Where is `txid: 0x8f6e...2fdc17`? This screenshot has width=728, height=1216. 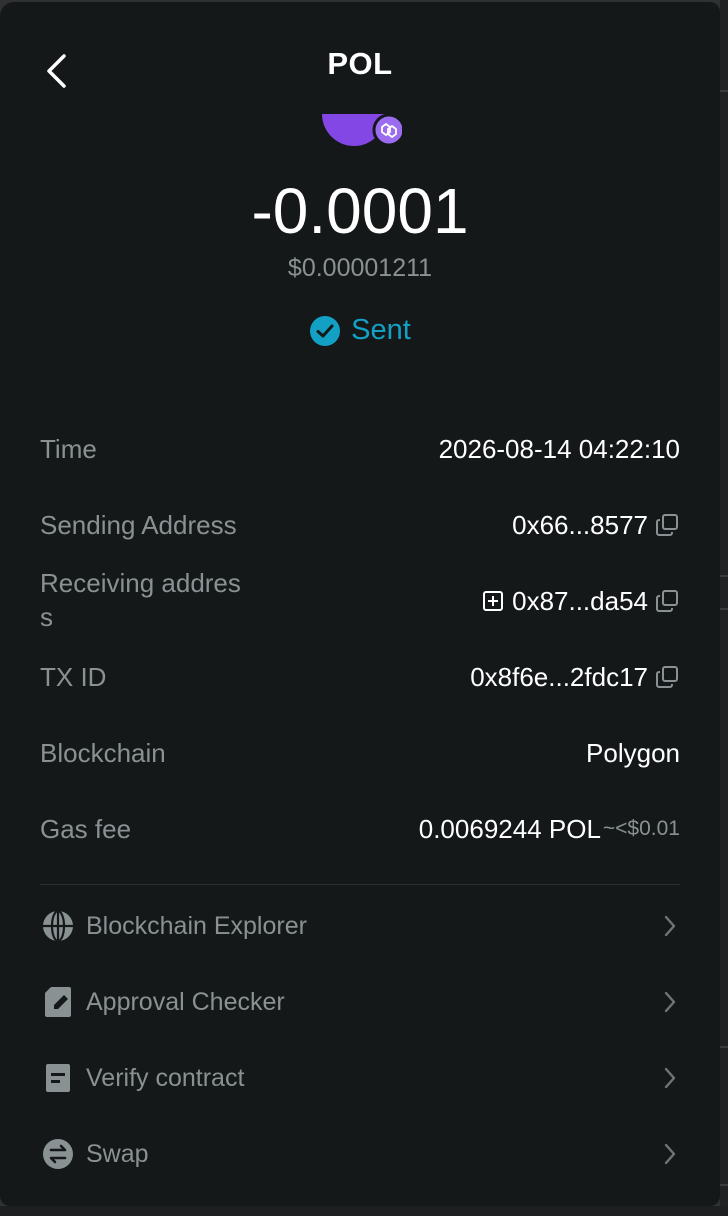
txid: 0x8f6e...2fdc17 is located at coordinates (575, 677).